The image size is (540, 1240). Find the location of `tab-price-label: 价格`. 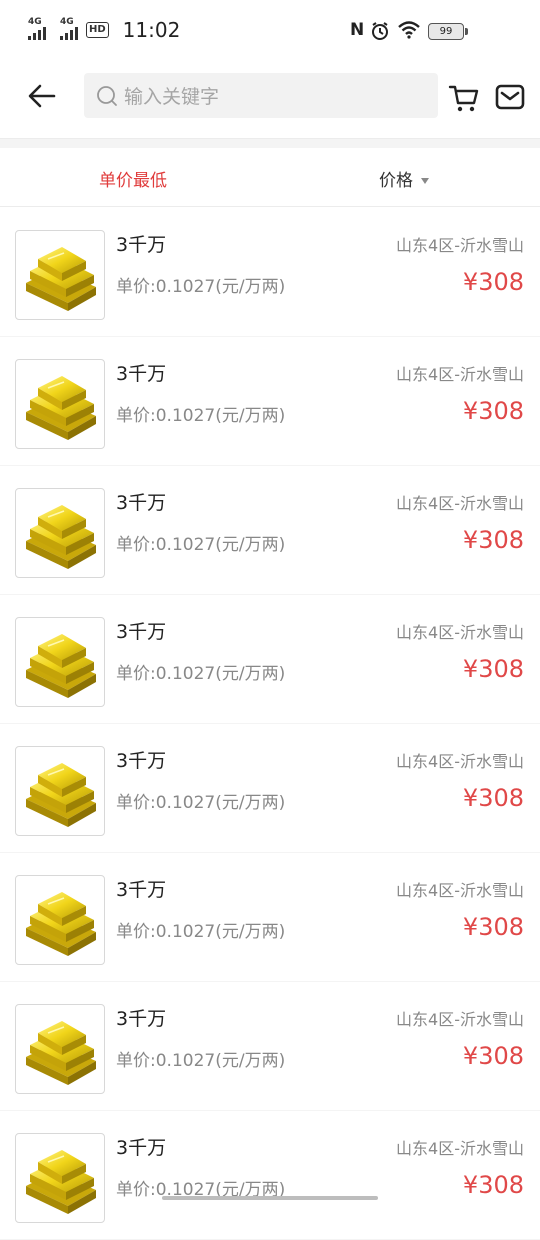

tab-price-label: 价格 is located at coordinates (396, 181).